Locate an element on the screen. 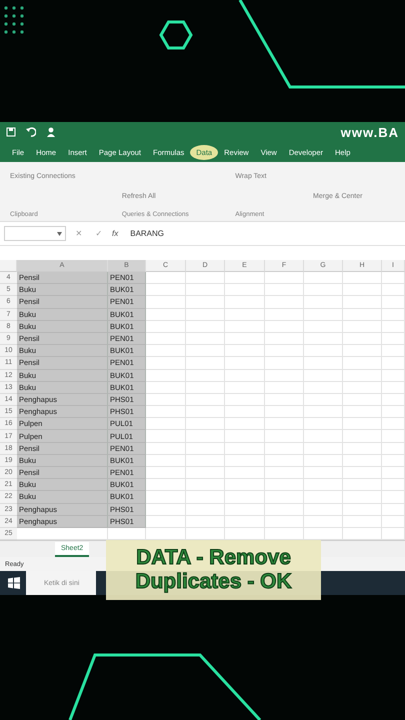  formula-value: BARANG is located at coordinates (147, 233).